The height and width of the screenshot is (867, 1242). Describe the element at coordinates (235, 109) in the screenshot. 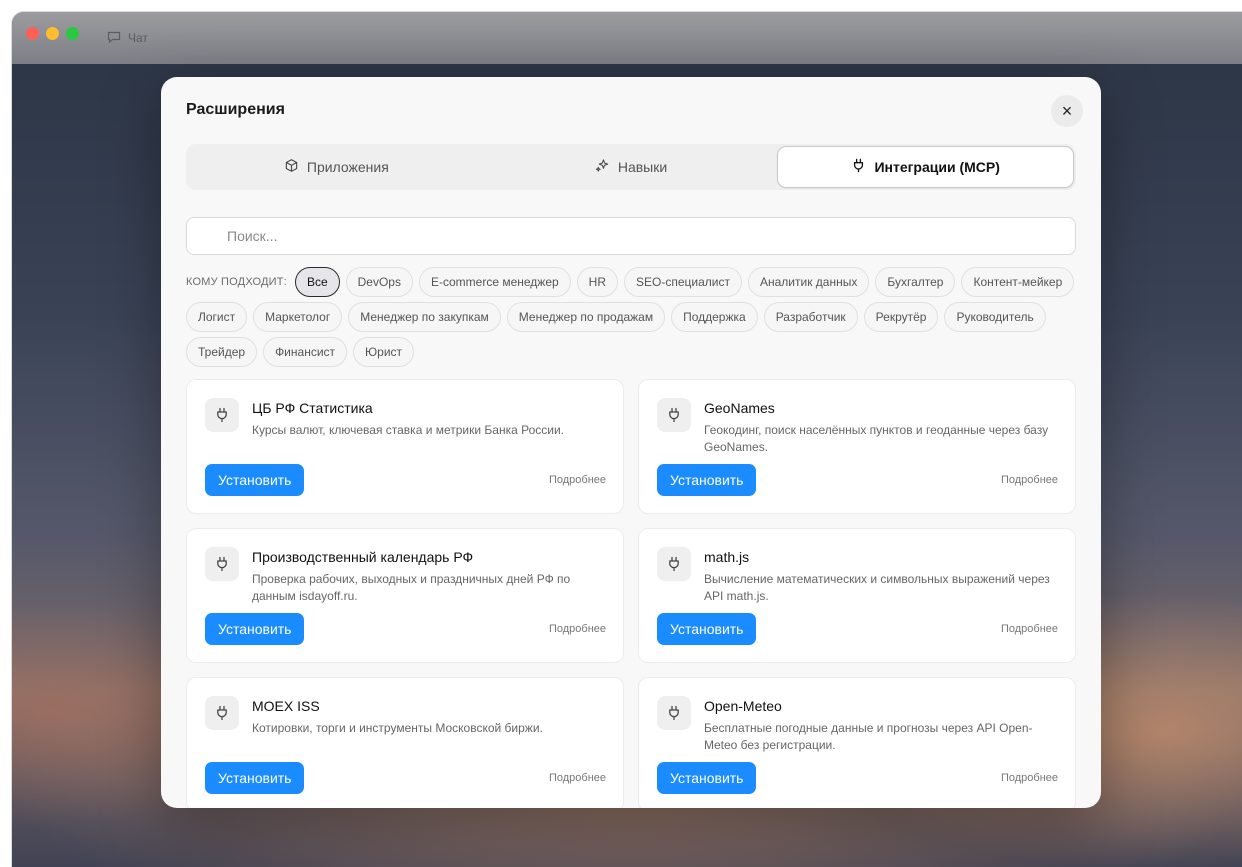

I see `modal-title: Расширения` at that location.